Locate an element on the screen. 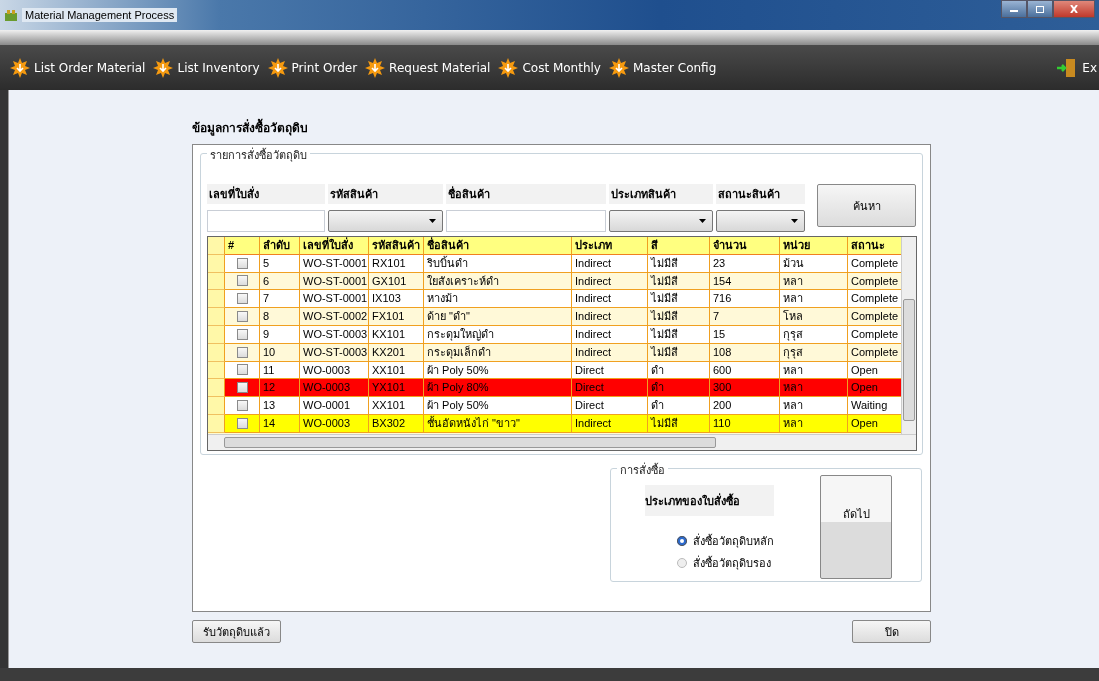  table-cell: กระดุมใหญ่ดำ is located at coordinates (498, 335).